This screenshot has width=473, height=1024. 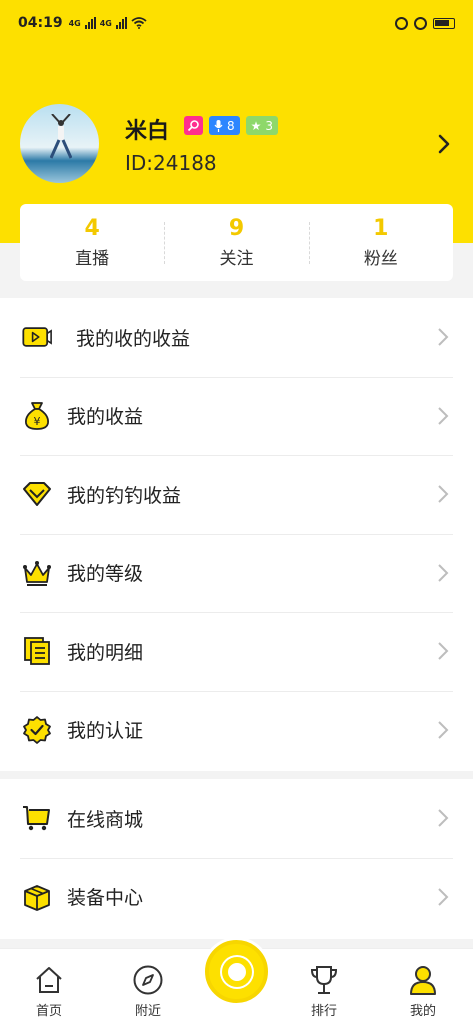 What do you see at coordinates (37, 897) in the screenshot?
I see `package-box-icon` at bounding box center [37, 897].